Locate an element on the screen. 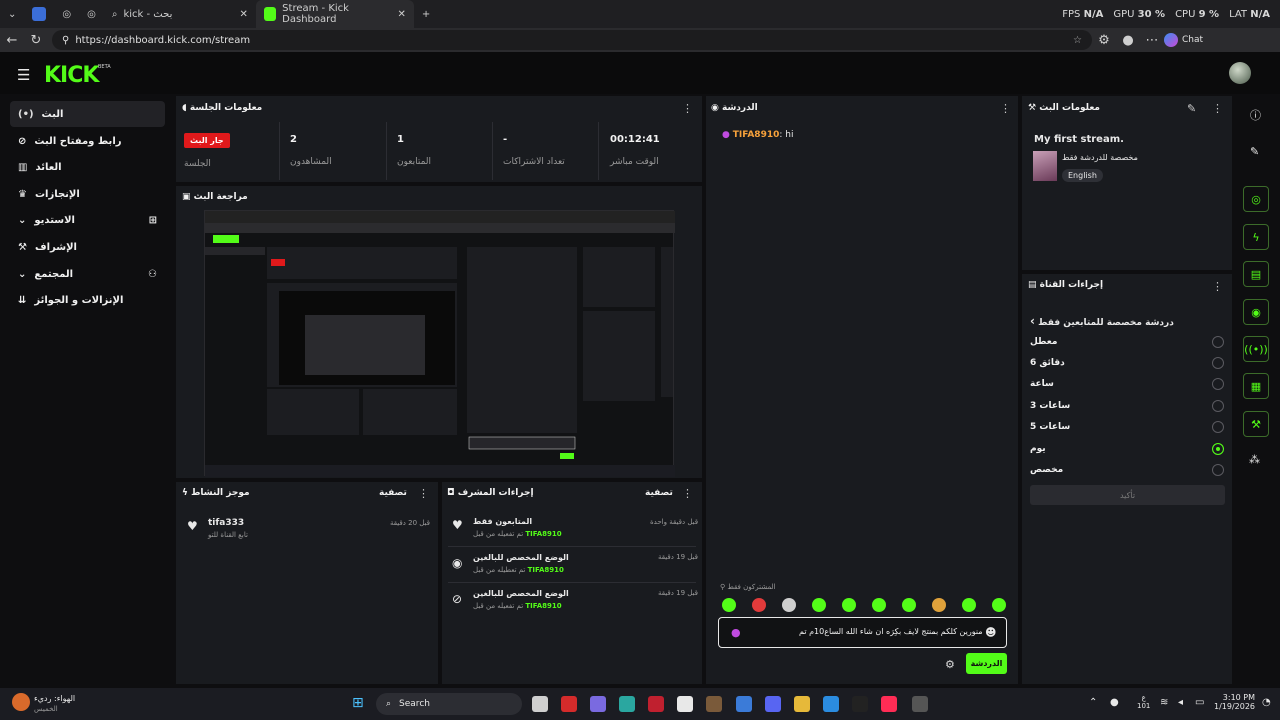 This screenshot has height=720, width=1280. discord-icon is located at coordinates (773, 704).